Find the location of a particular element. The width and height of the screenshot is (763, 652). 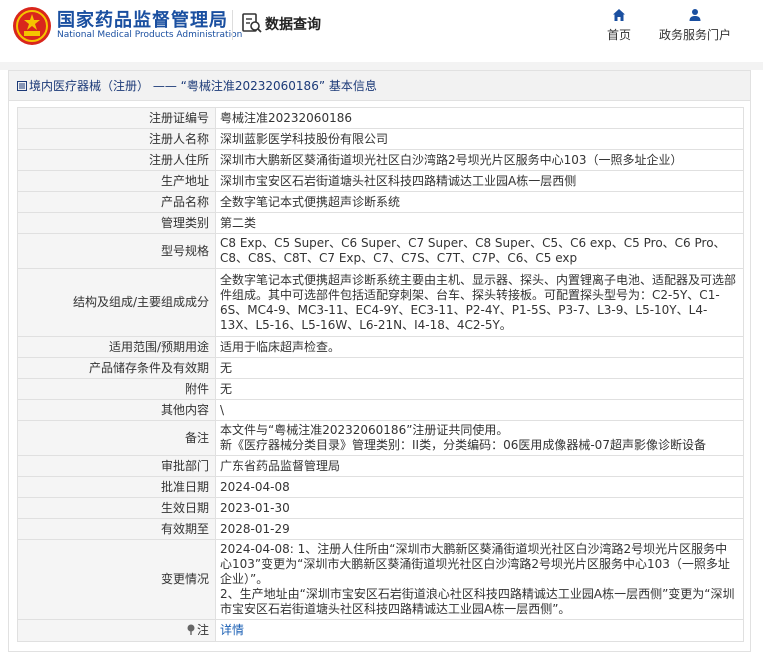

field-label: 产品名称 is located at coordinates (116, 202).